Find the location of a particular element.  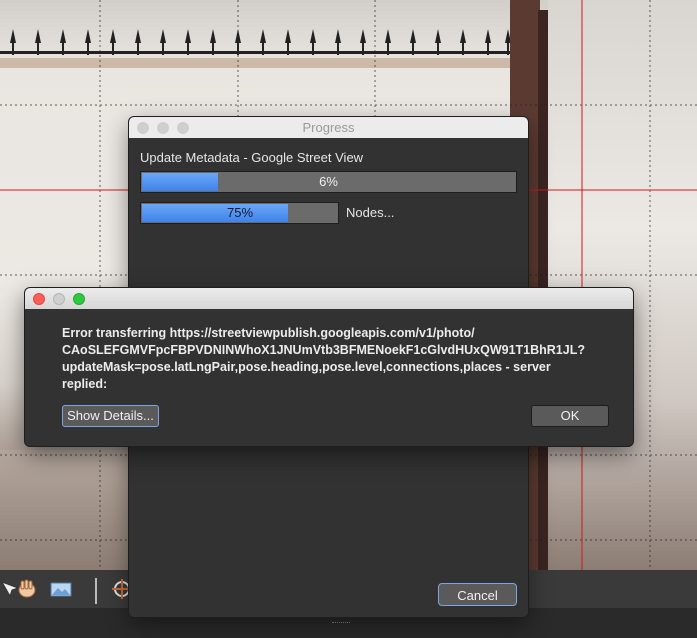

main-progress-text: 6% is located at coordinates (328, 181).